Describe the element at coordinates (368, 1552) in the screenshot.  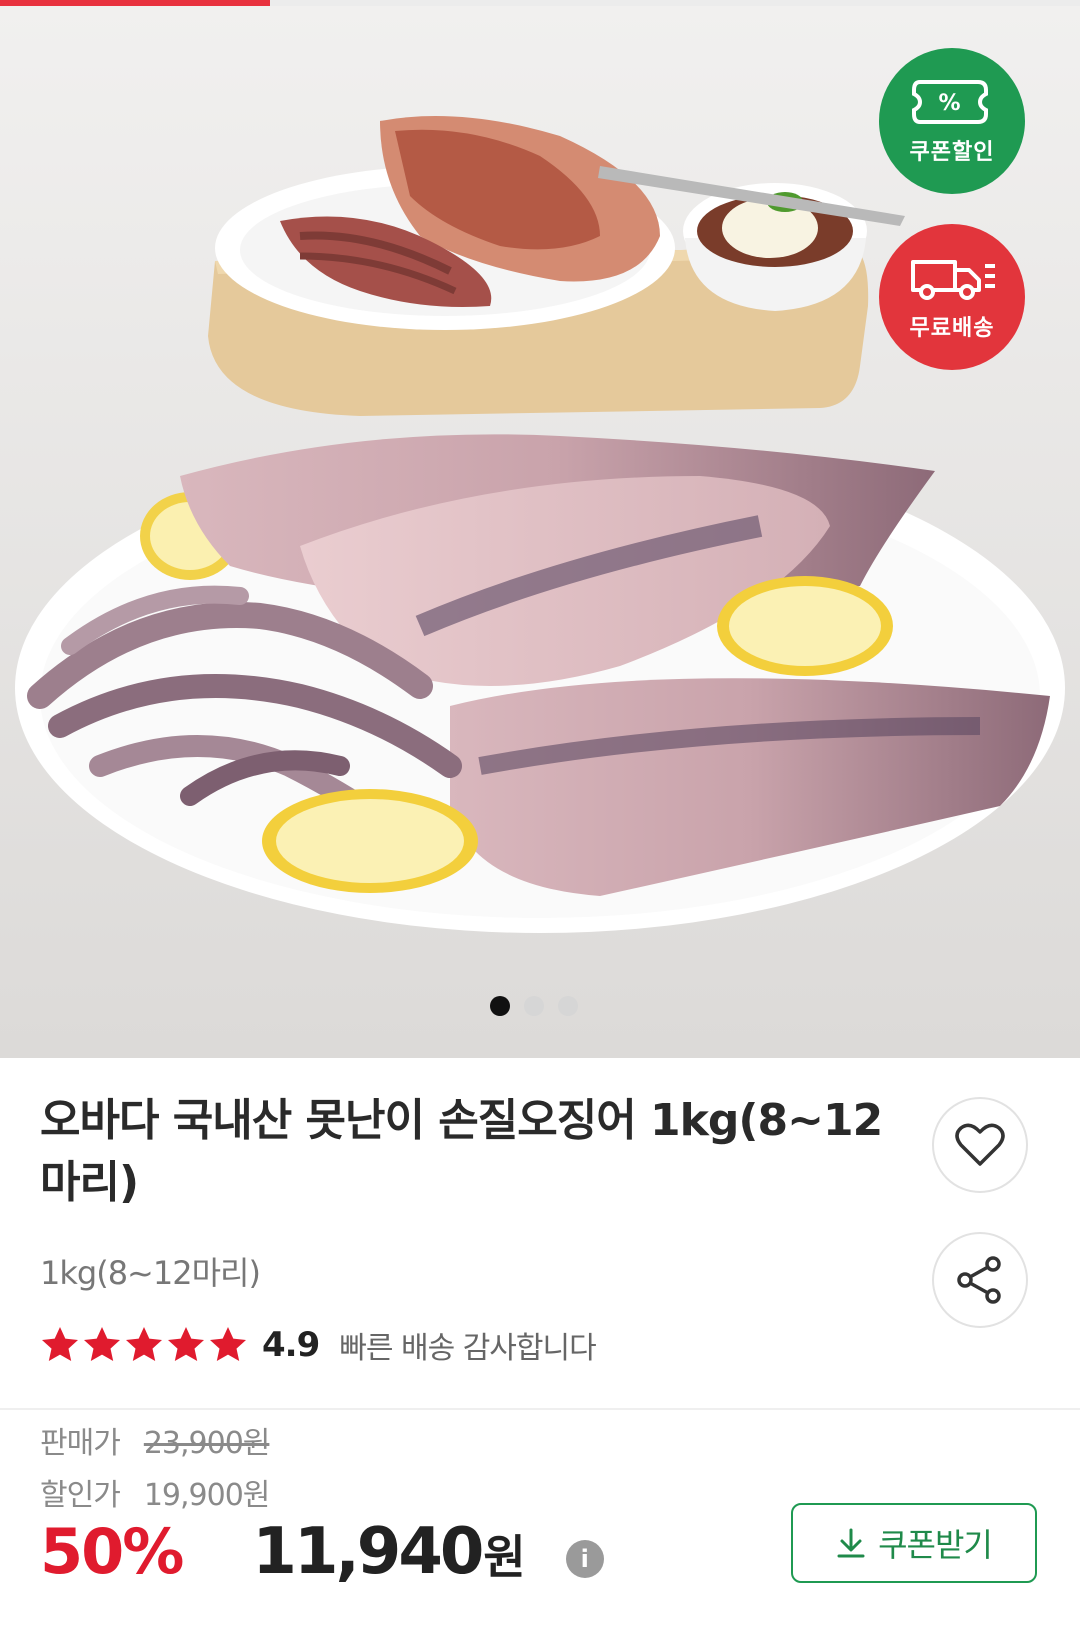
I see `final-price-value: 11,940` at that location.